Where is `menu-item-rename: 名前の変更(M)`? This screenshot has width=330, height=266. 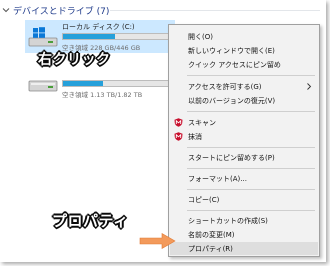 menu-item-rename: 名前の変更(M) is located at coordinates (244, 234).